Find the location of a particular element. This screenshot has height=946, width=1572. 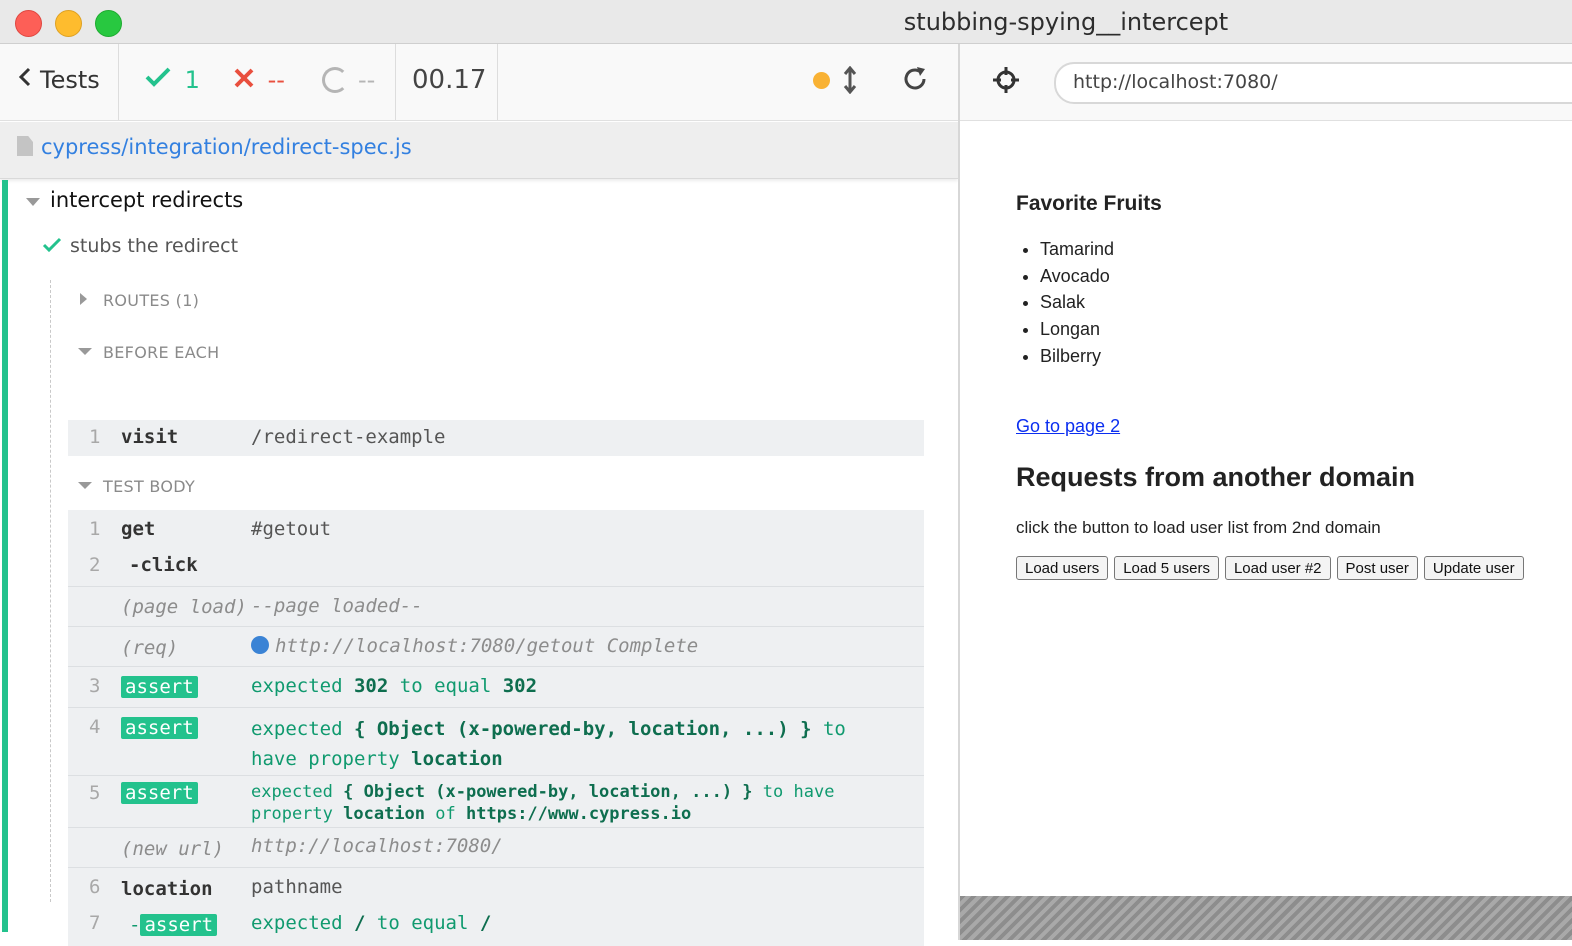

command-row: (new url) http://localhost:7080/ is located at coordinates (496, 847).